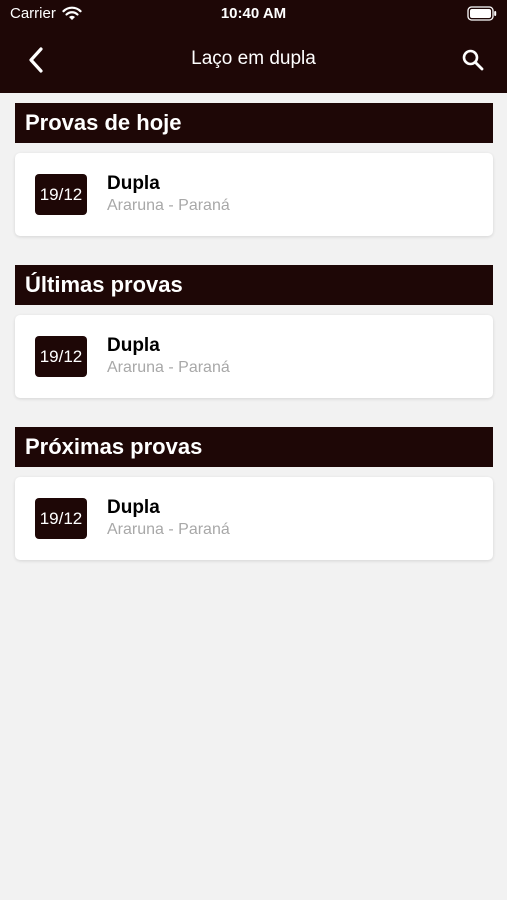 This screenshot has width=507, height=900. I want to click on header: Carrier 10:40 AM Laço em dupla, so click(253, 46).